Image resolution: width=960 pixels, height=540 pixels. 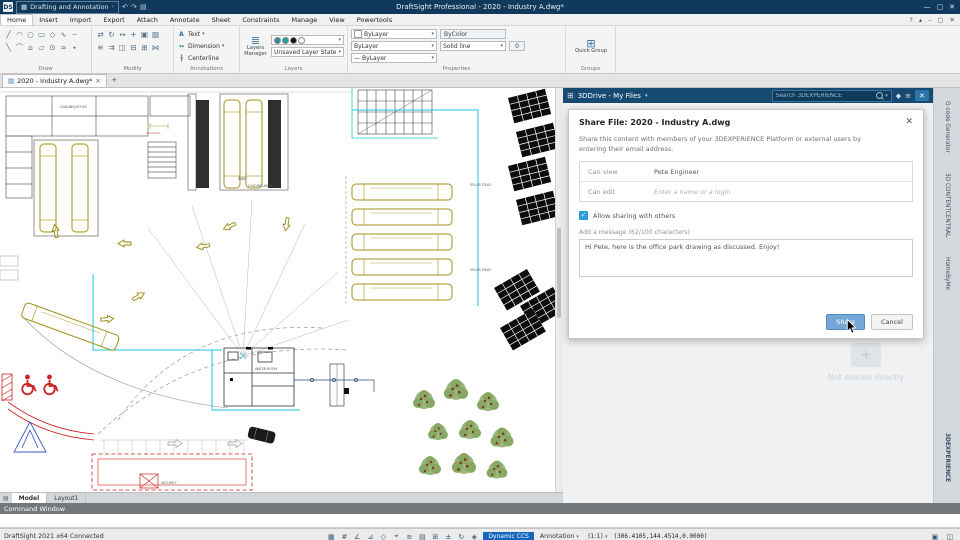 I want to click on status-toggle-icon: ◇, so click(x=383, y=535).